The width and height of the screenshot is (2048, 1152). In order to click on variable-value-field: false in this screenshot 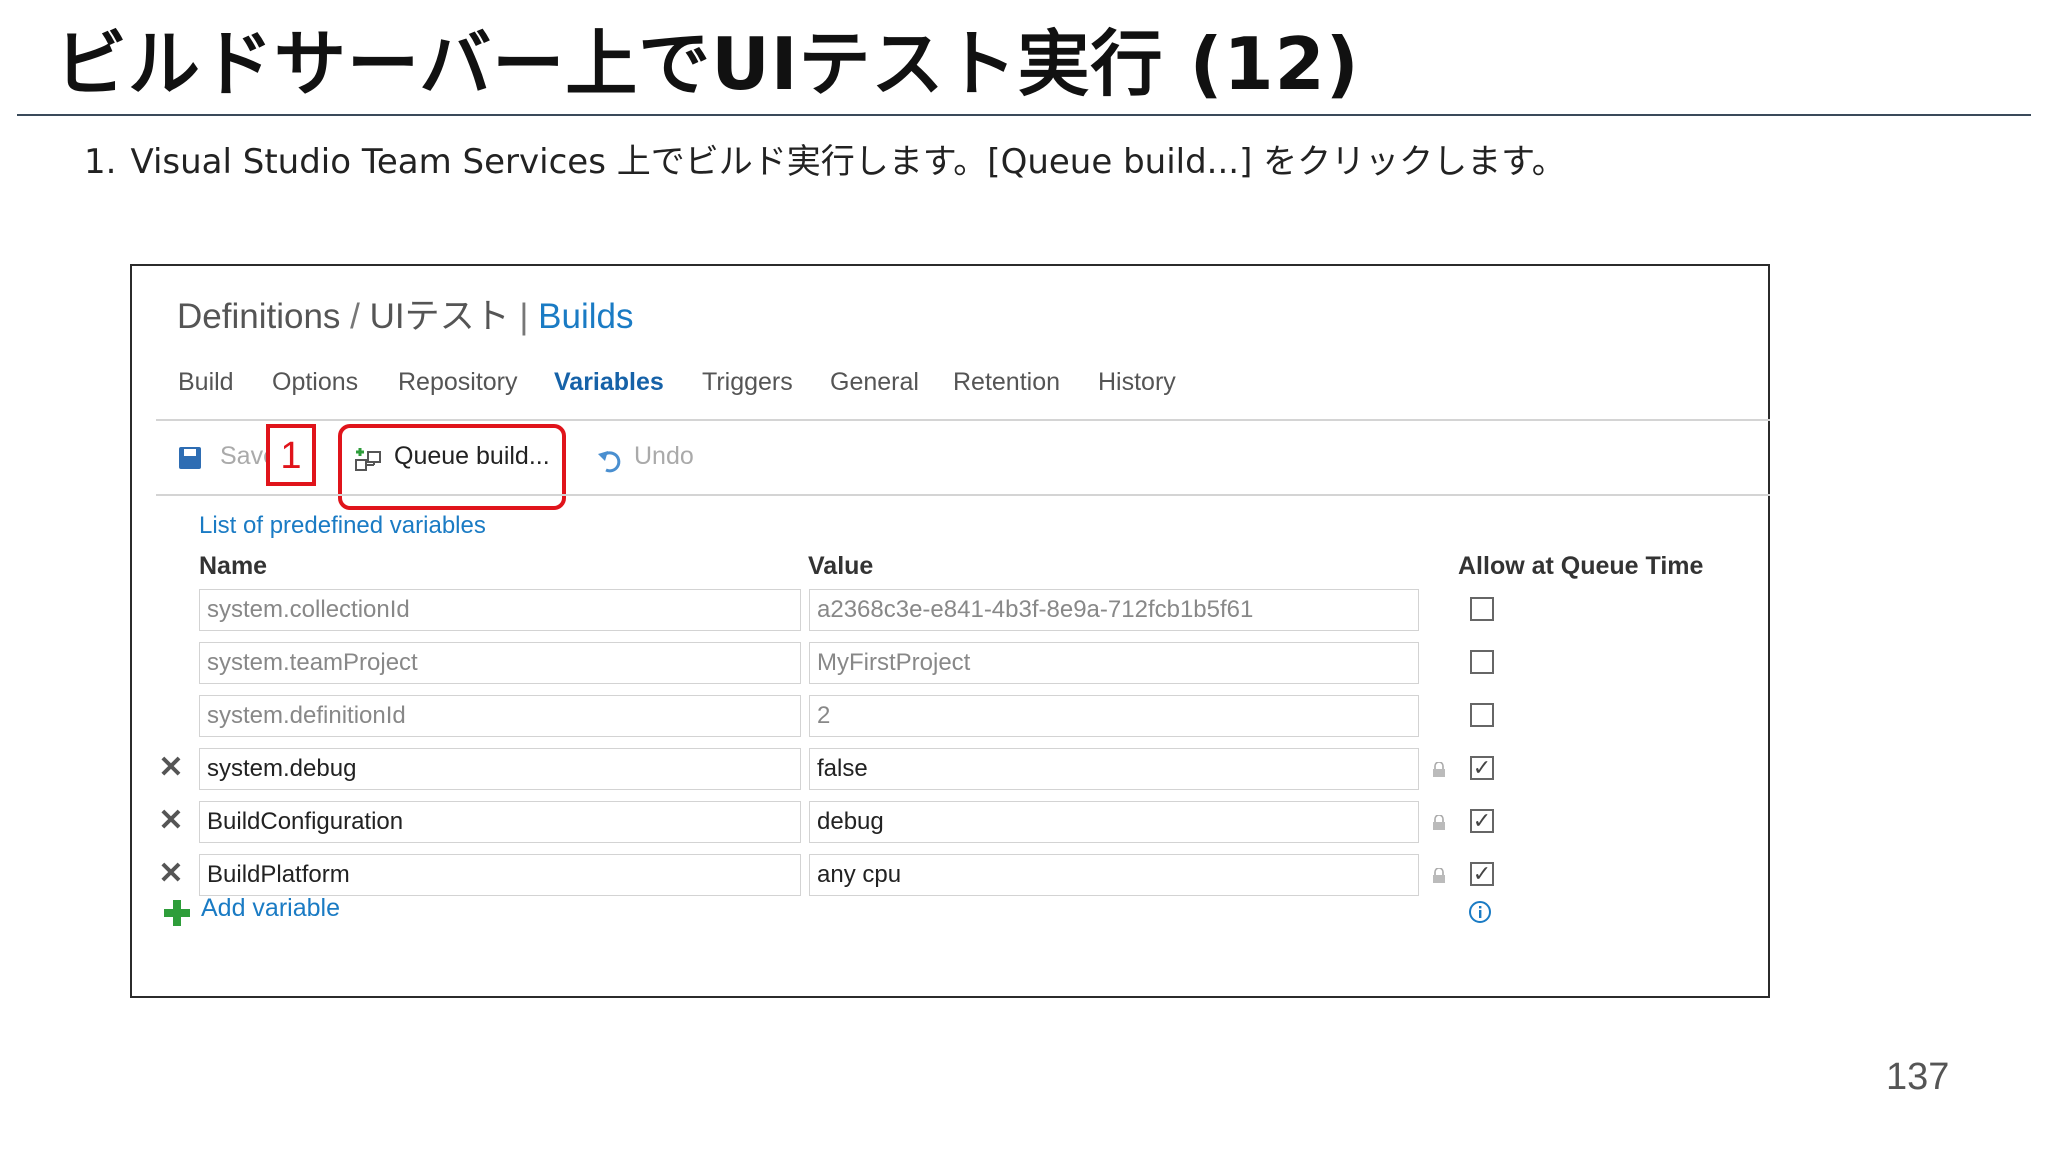, I will do `click(1114, 769)`.